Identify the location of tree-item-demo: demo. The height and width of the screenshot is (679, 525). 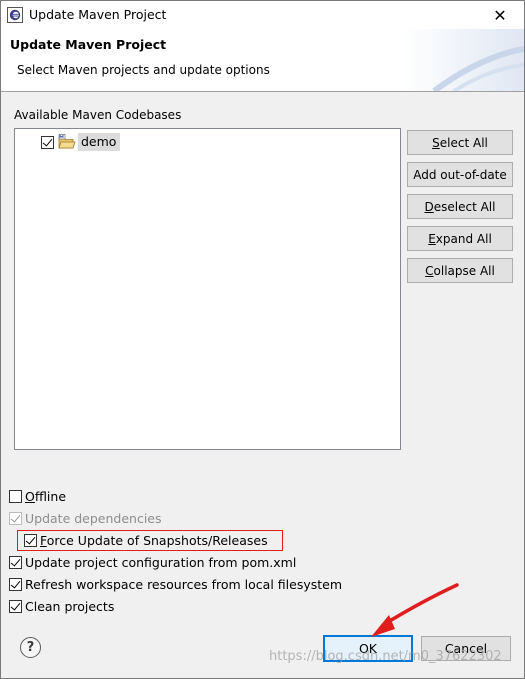
(81, 142).